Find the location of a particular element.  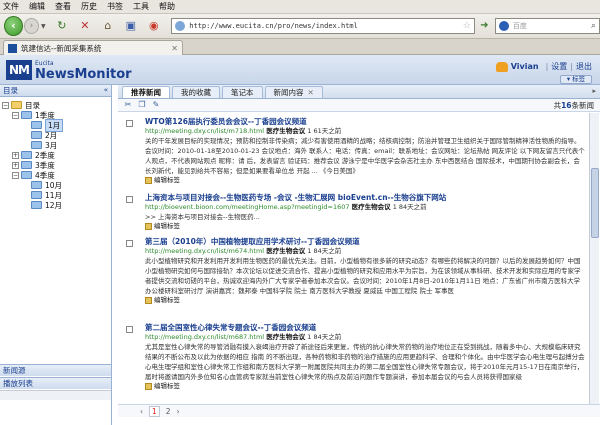

menu-bookmarks: 书签 is located at coordinates (115, 6).